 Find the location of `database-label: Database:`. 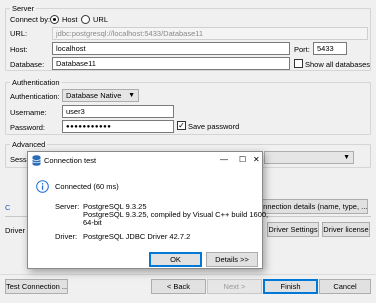

database-label: Database: is located at coordinates (27, 64).